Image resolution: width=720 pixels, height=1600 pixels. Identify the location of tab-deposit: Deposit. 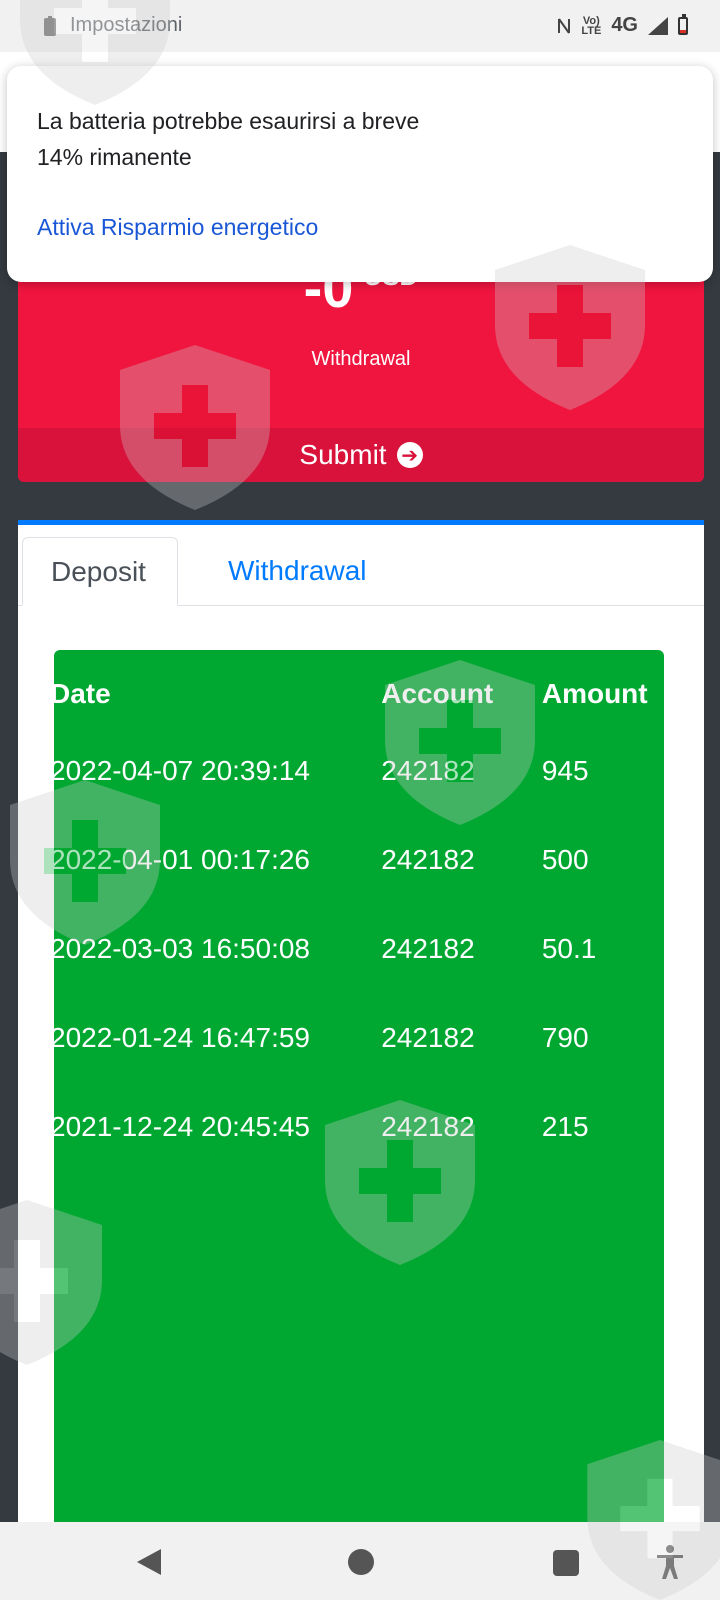
(100, 571).